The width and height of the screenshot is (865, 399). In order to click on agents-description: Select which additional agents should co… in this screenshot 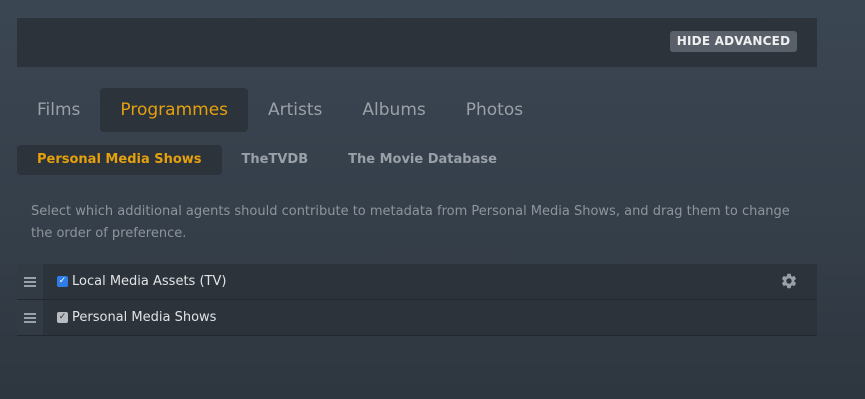, I will do `click(410, 222)`.